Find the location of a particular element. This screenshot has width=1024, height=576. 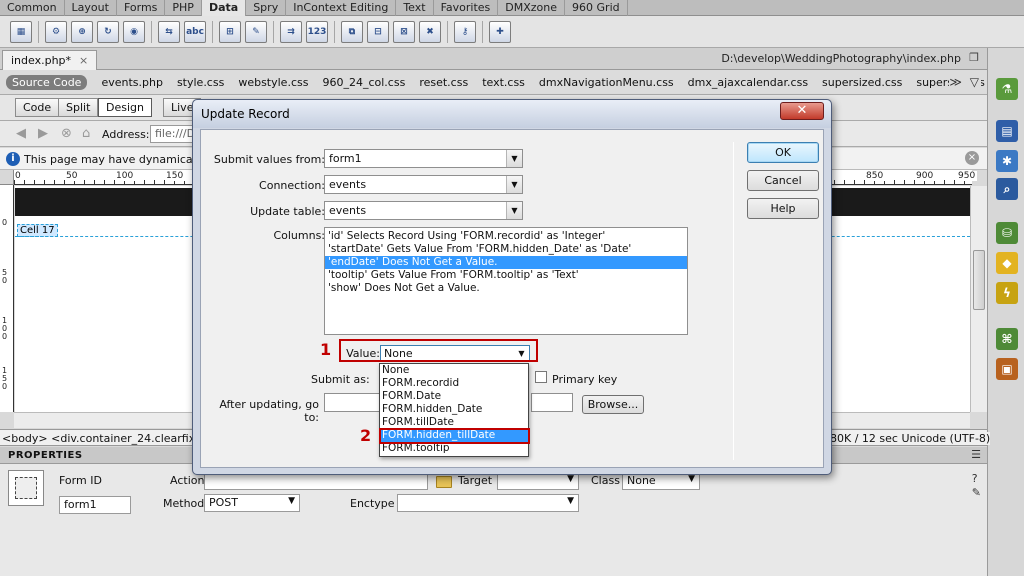

annotation-step-2: 2 is located at coordinates (366, 435).